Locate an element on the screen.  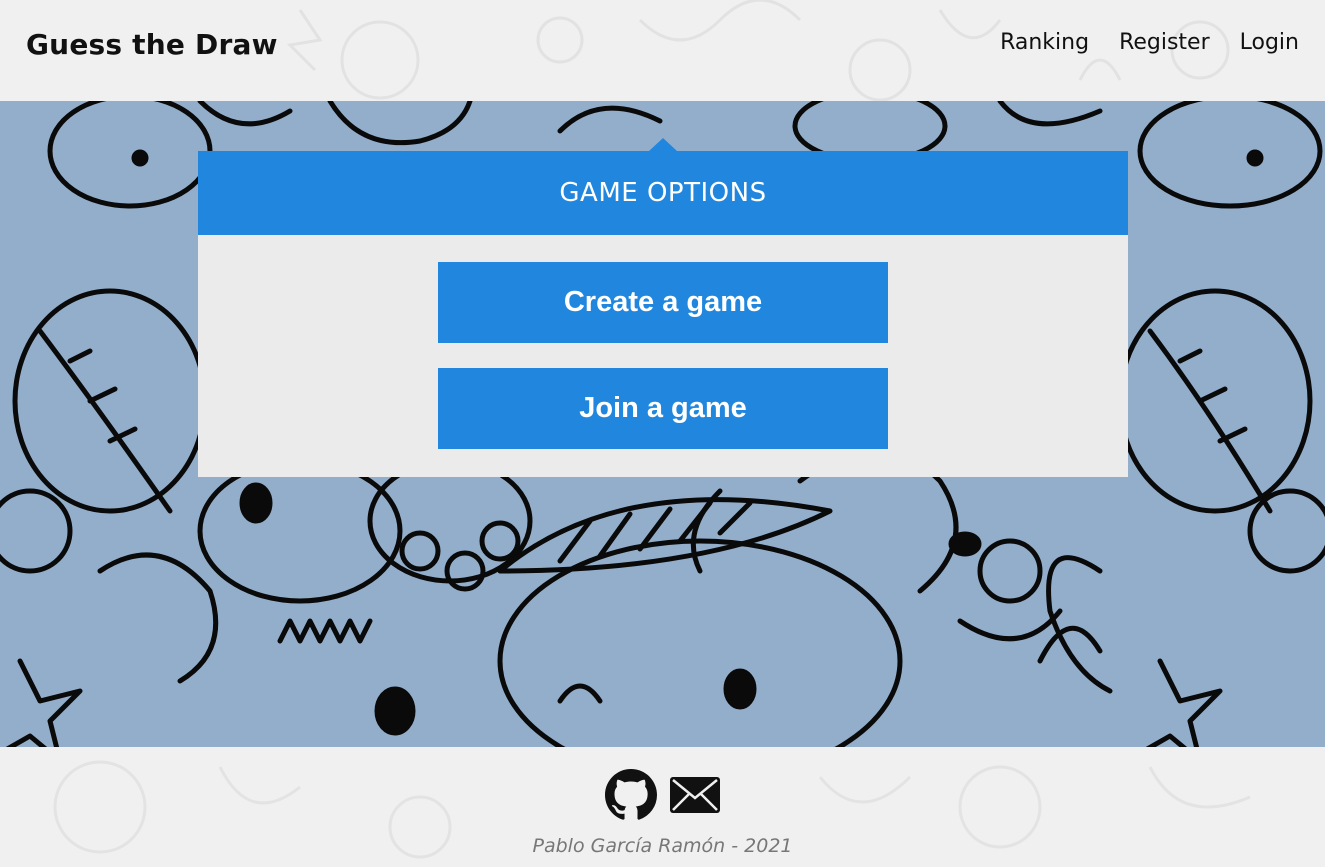
mail-icon is located at coordinates (695, 797).